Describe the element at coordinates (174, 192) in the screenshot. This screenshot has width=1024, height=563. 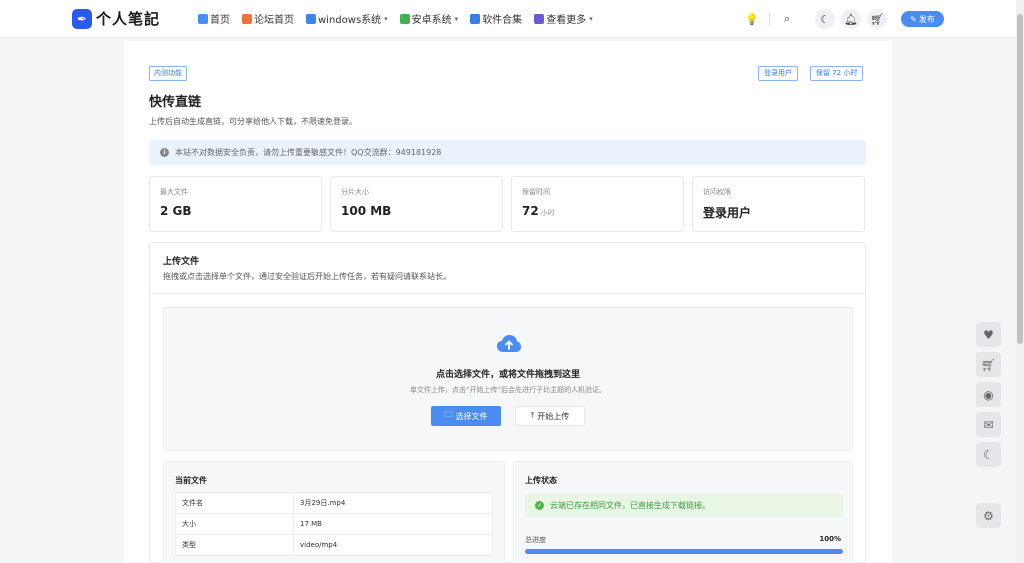
I see `stat-label: 最大文件` at that location.